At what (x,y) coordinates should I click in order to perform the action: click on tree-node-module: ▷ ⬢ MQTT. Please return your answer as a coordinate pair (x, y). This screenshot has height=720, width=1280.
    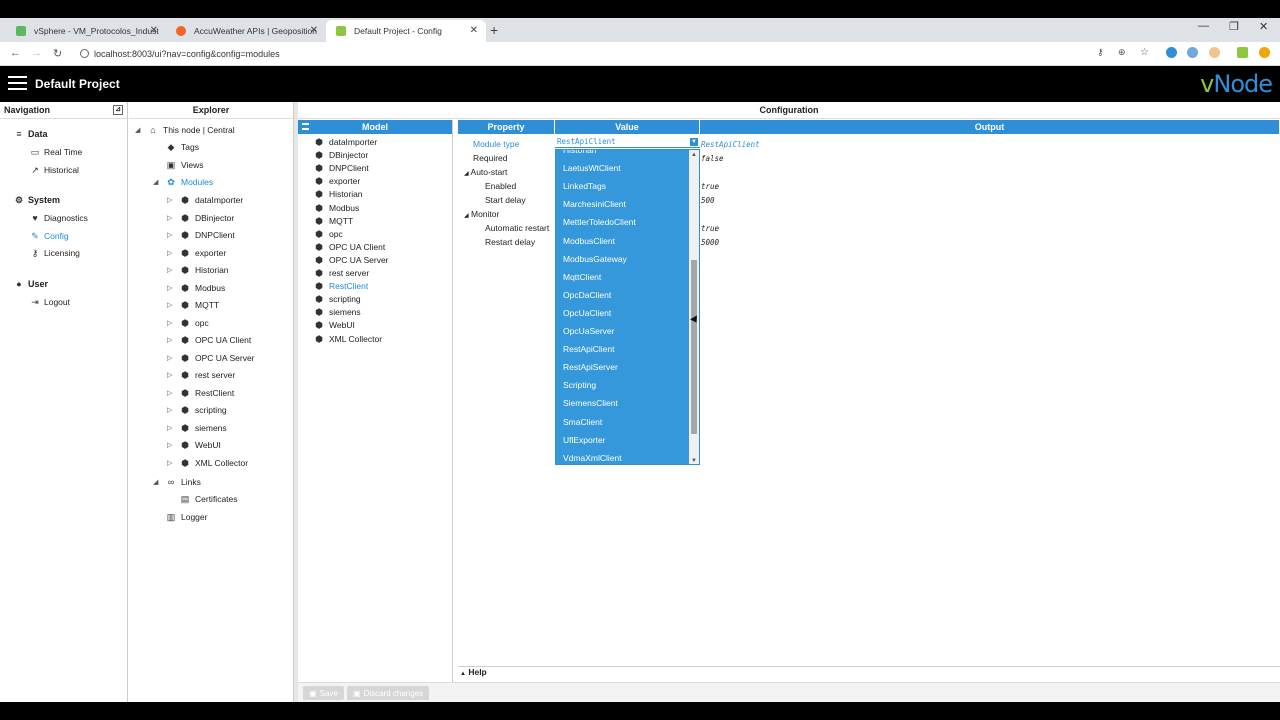
    Looking at the image, I should click on (193, 305).